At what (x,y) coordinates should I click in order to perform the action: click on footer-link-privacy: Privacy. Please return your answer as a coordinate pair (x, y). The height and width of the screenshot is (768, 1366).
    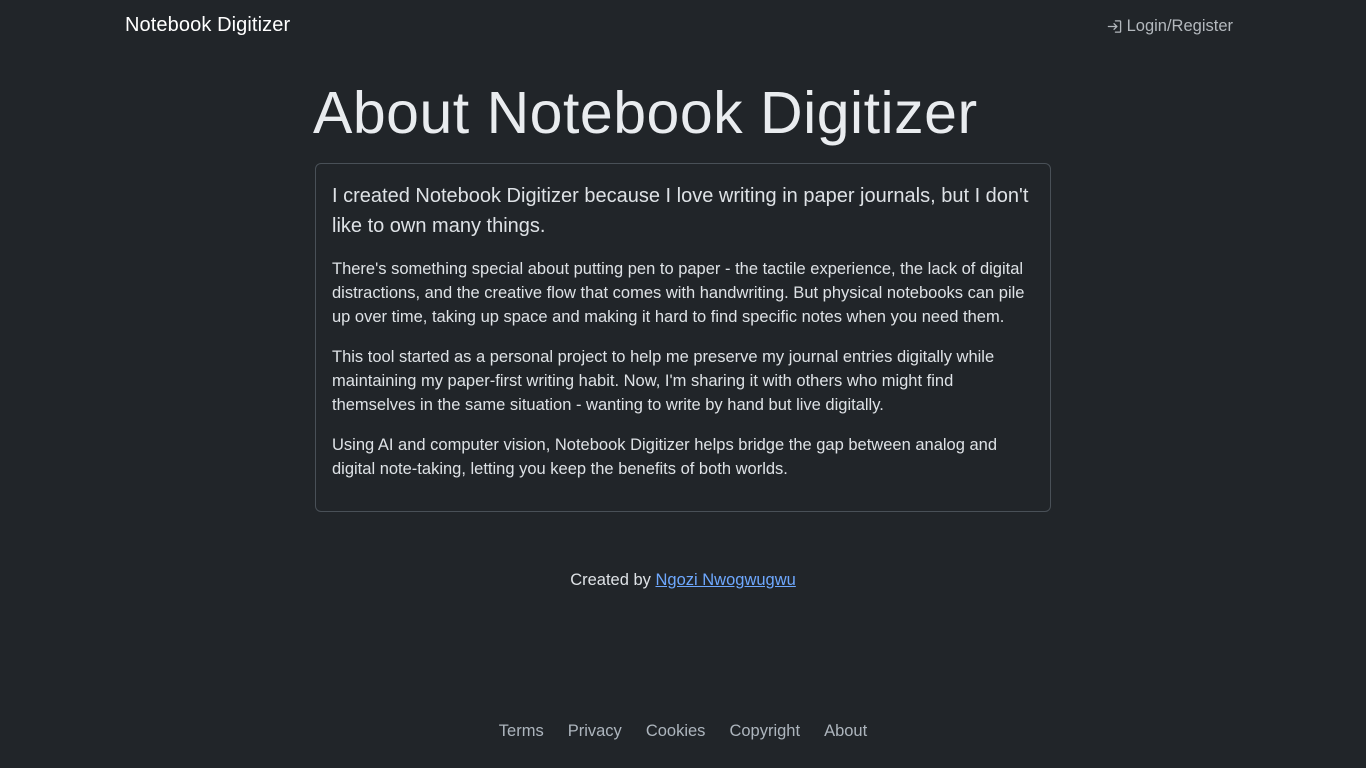
    Looking at the image, I should click on (595, 731).